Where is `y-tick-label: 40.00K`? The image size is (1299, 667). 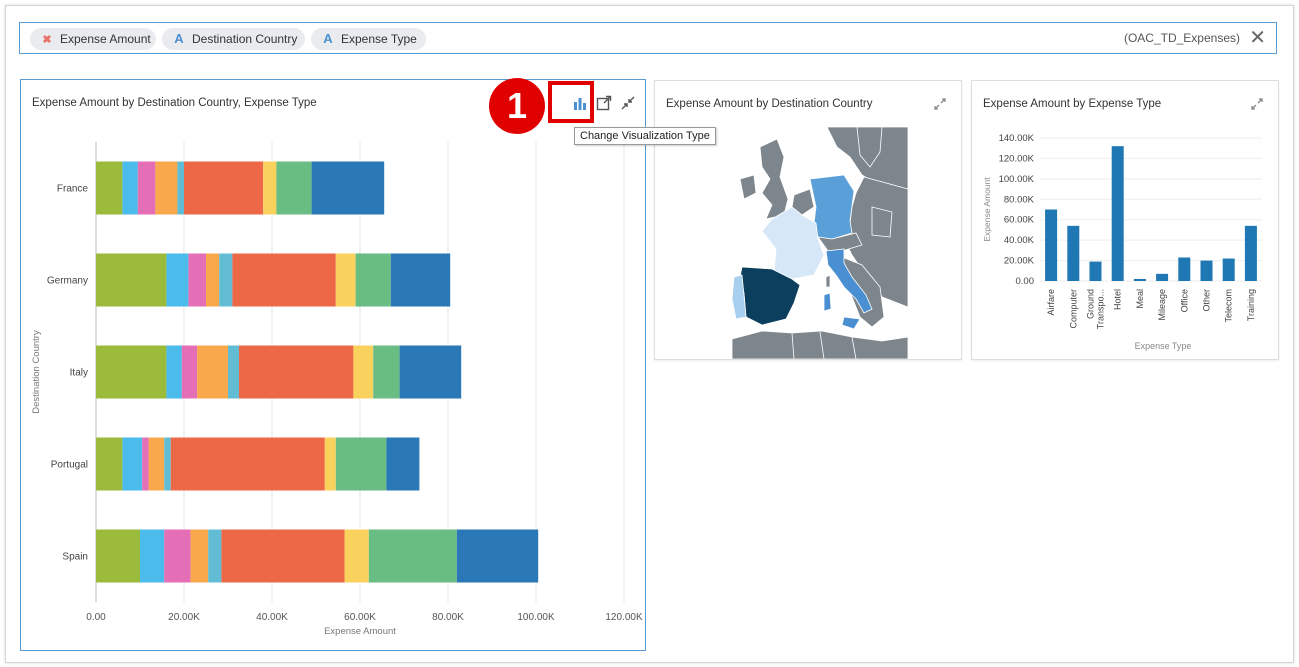
y-tick-label: 40.00K is located at coordinates (1019, 240).